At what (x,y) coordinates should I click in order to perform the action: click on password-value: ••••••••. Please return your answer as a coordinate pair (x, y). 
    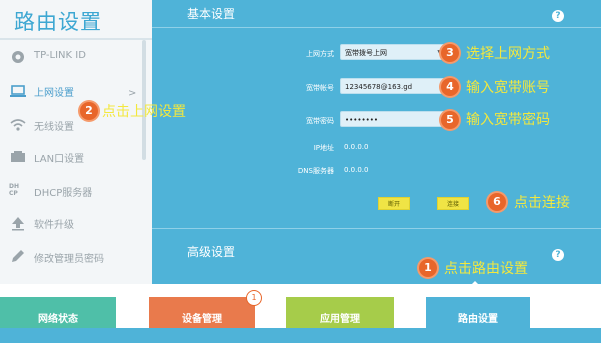
    Looking at the image, I should click on (362, 120).